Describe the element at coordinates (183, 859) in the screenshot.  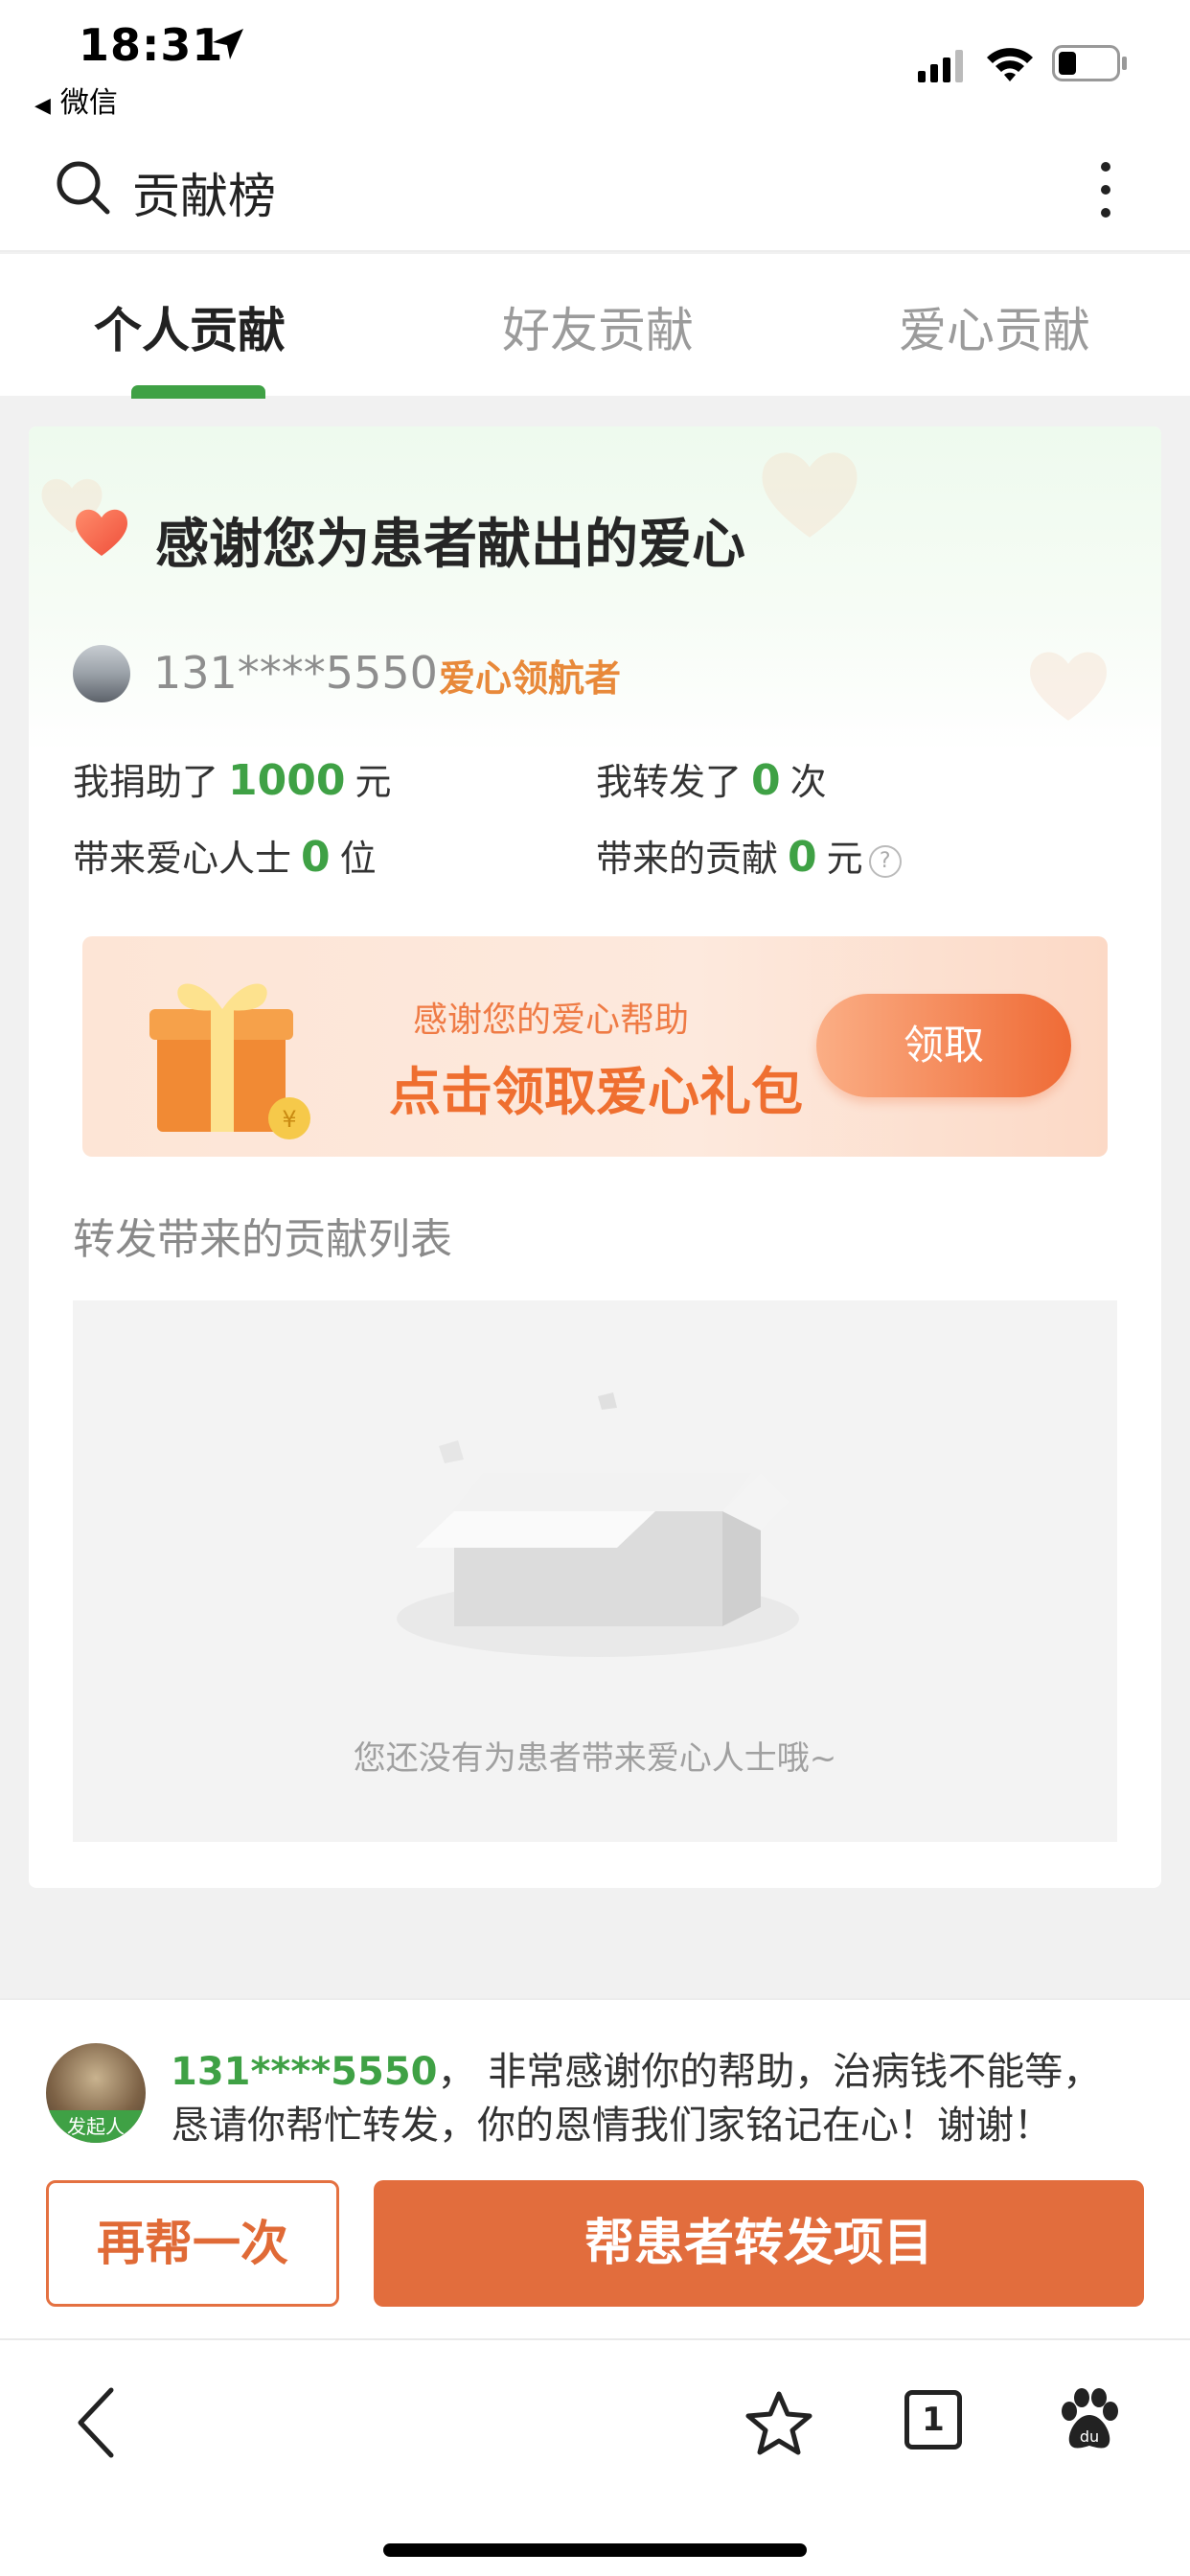
I see `stat-label: 带来爱心人士` at that location.